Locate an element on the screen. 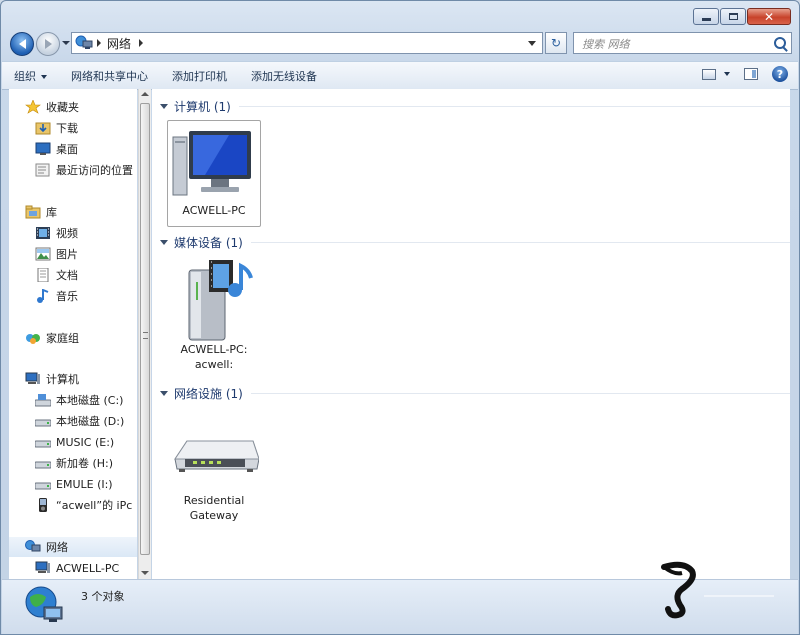 The width and height of the screenshot is (800, 635). watermark-logo is located at coordinates (717, 590).